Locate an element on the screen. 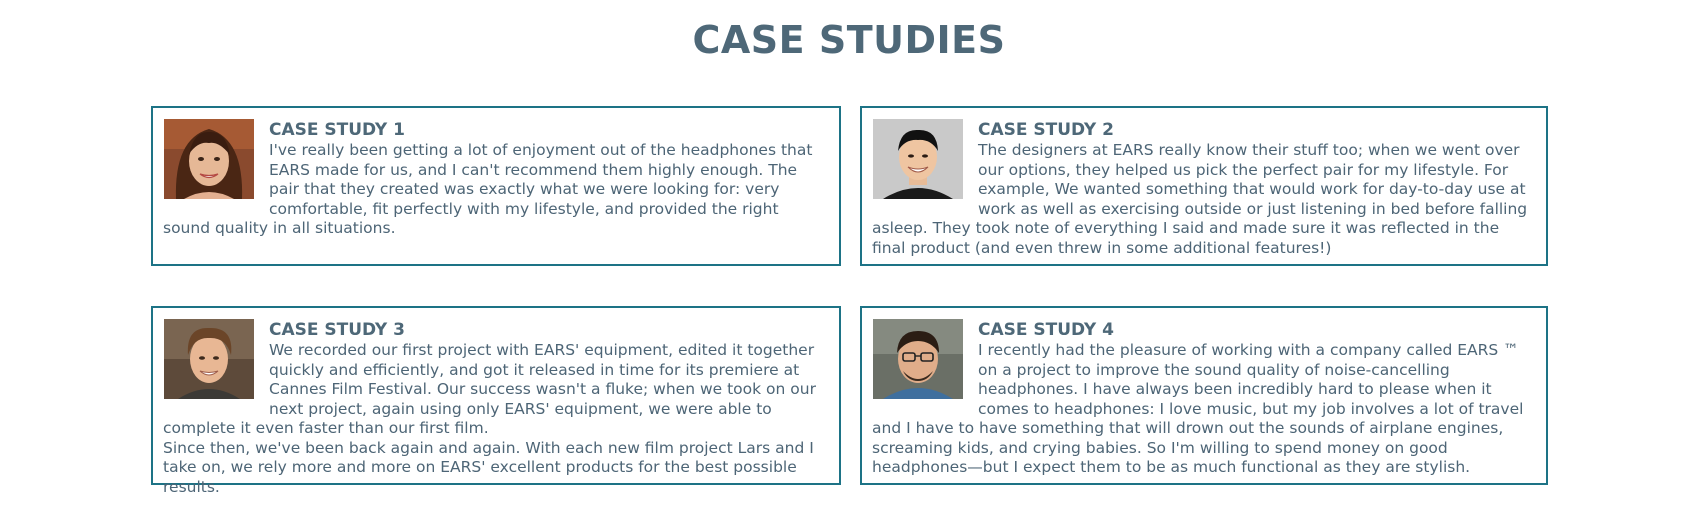 The image size is (1698, 507). avatar-man-glasses-portrait is located at coordinates (918, 359).